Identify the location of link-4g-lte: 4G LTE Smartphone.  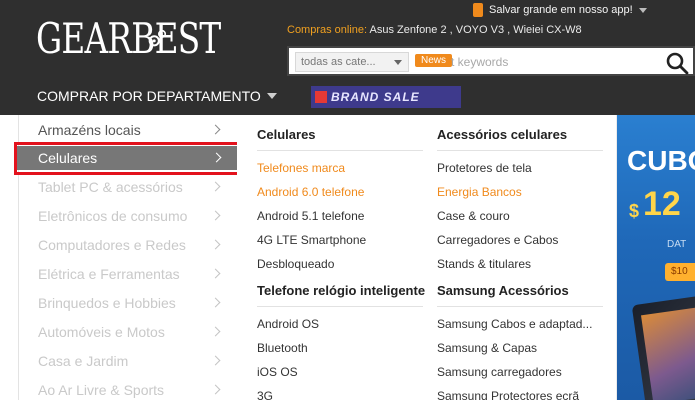
(311, 240).